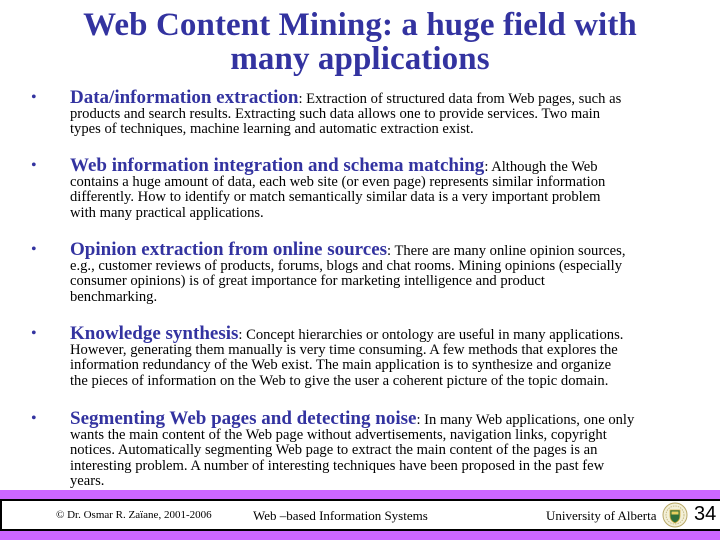 The width and height of the screenshot is (720, 540). I want to click on university-crest-icon, so click(675, 515).